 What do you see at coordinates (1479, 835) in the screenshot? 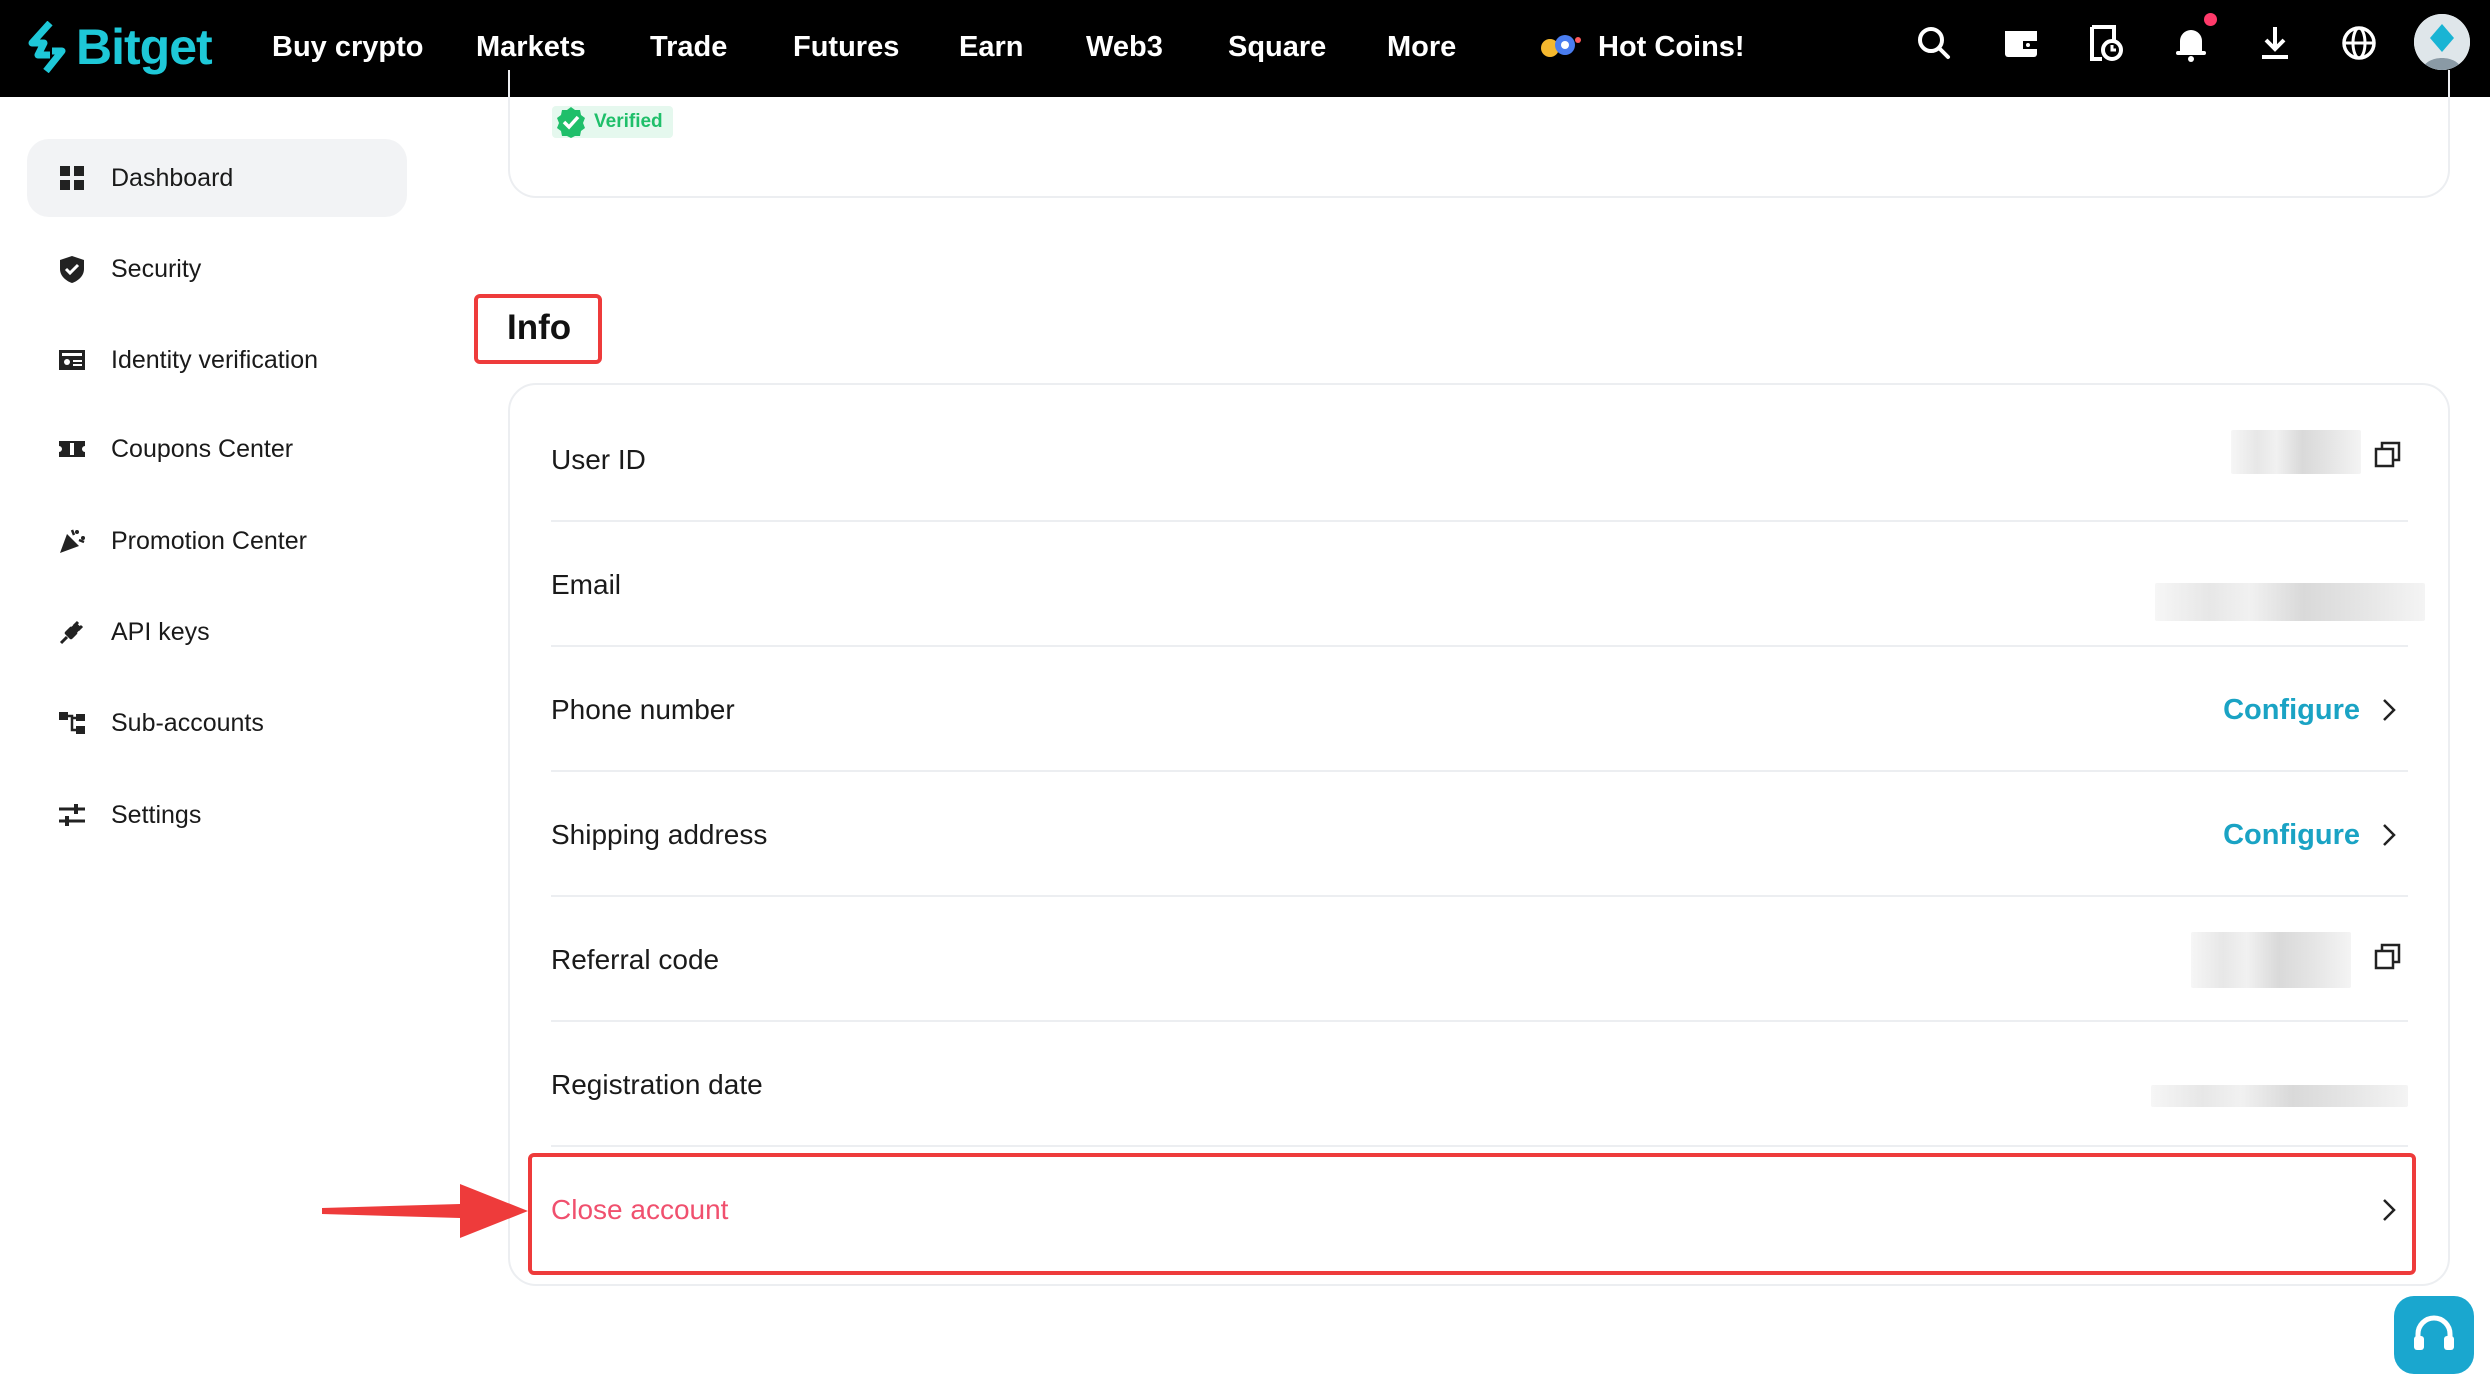
I see `info-row-shipping-address: Shipping address Configure` at bounding box center [1479, 835].